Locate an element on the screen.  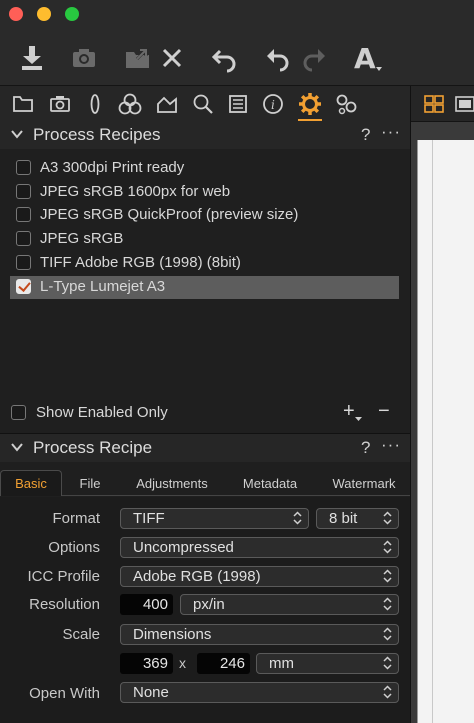
tab-info: i is located at coordinates (273, 104).